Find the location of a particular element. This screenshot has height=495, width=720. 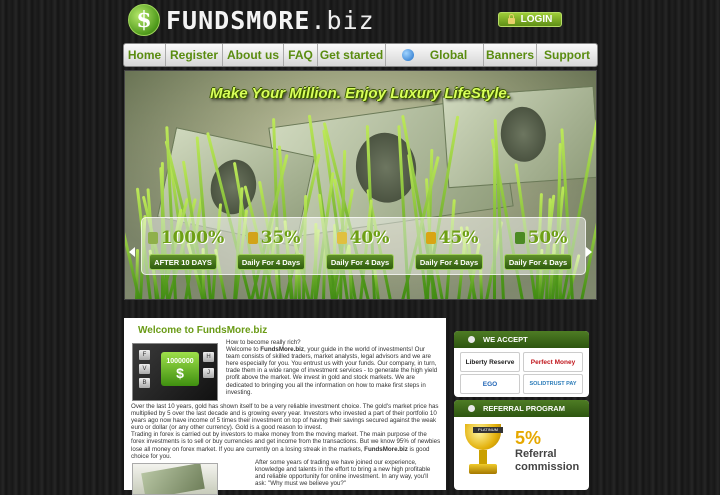

slider-prev-arrow-icon is located at coordinates (132, 252).